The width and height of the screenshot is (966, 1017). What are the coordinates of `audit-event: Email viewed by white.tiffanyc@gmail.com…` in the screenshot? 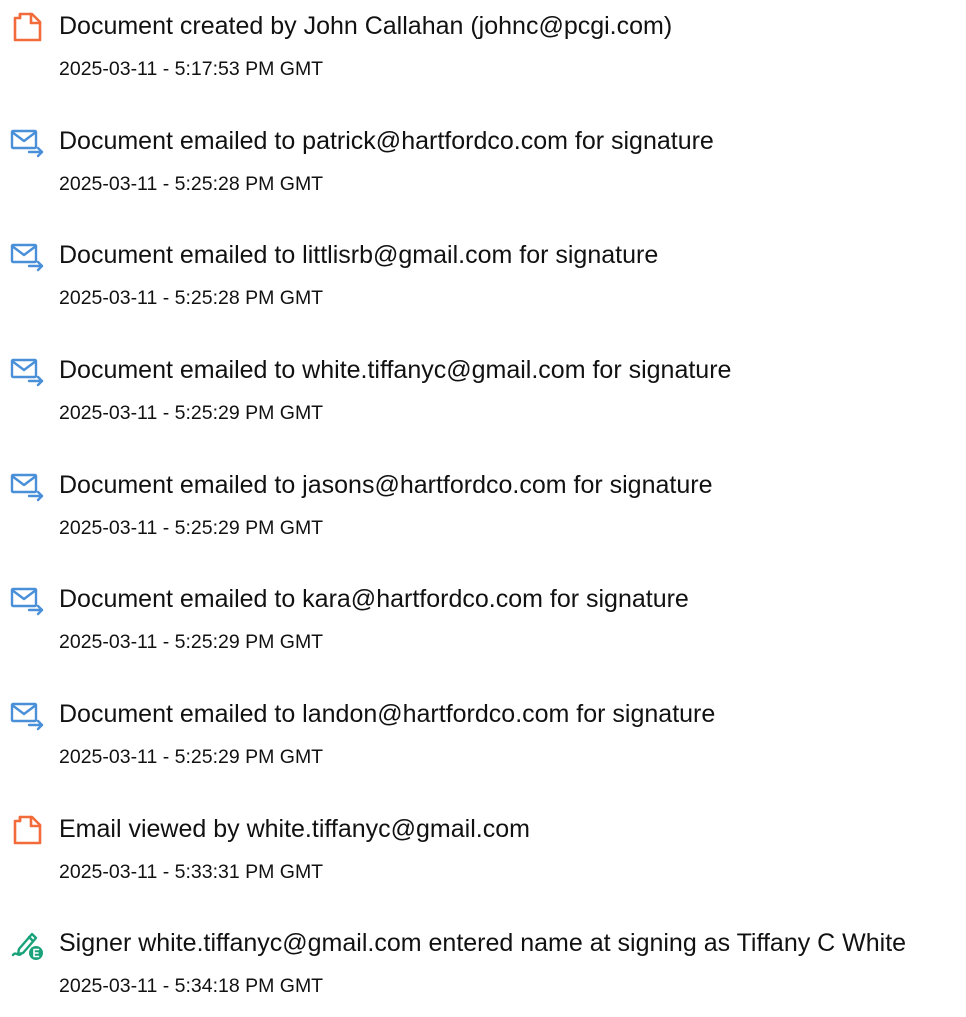 It's located at (483, 853).